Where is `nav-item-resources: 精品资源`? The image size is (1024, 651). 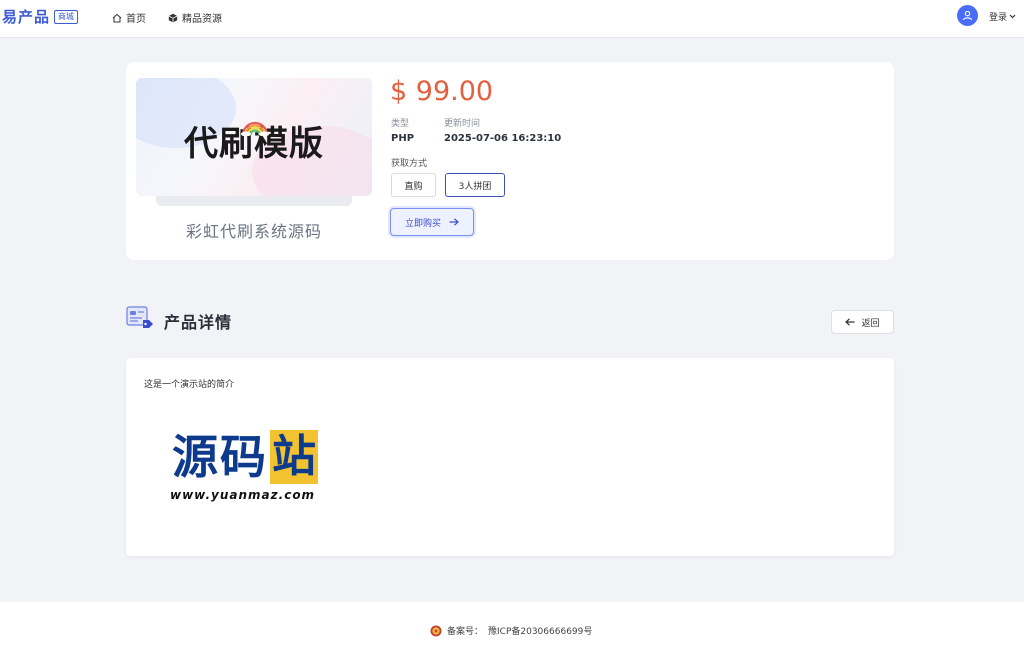
nav-item-resources: 精品资源 is located at coordinates (195, 17).